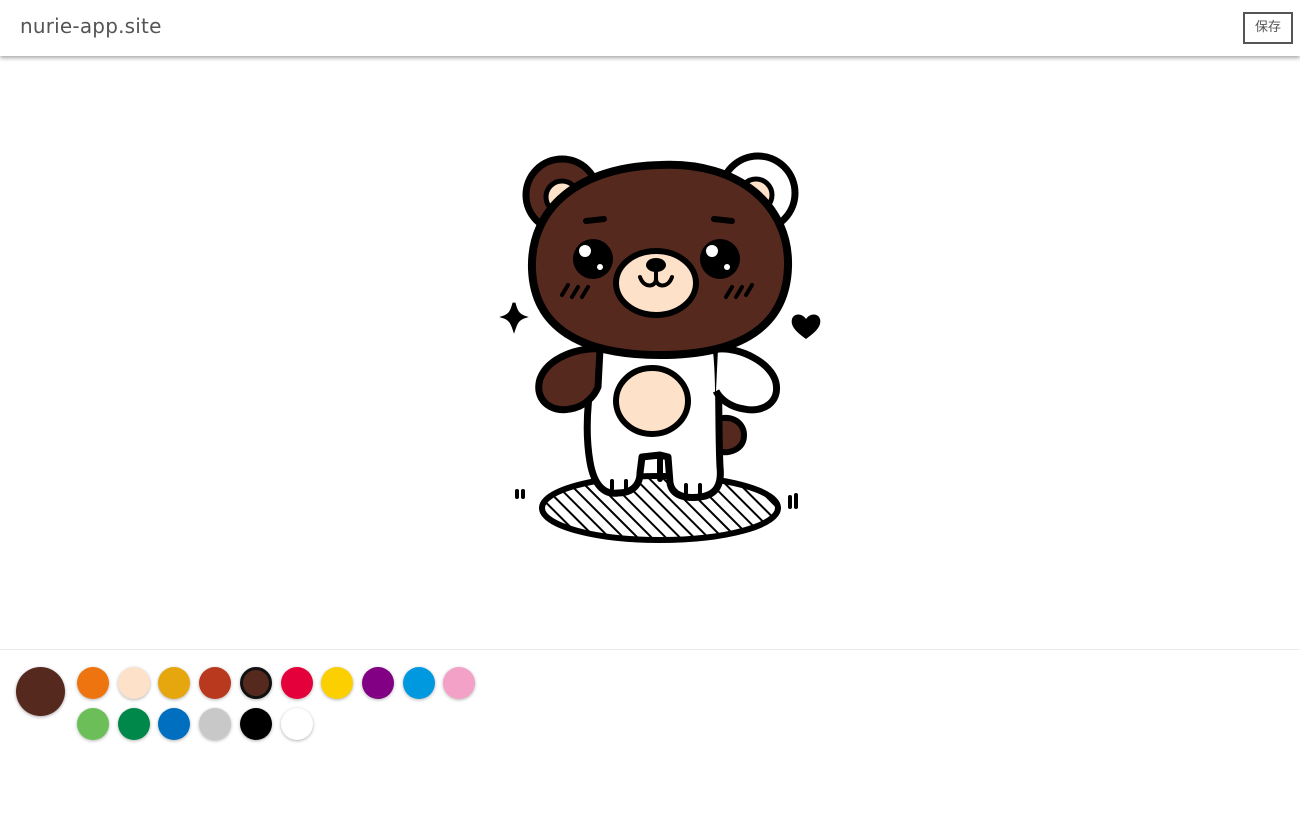 The image size is (1300, 814). I want to click on current-color-indicator, so click(40, 691).